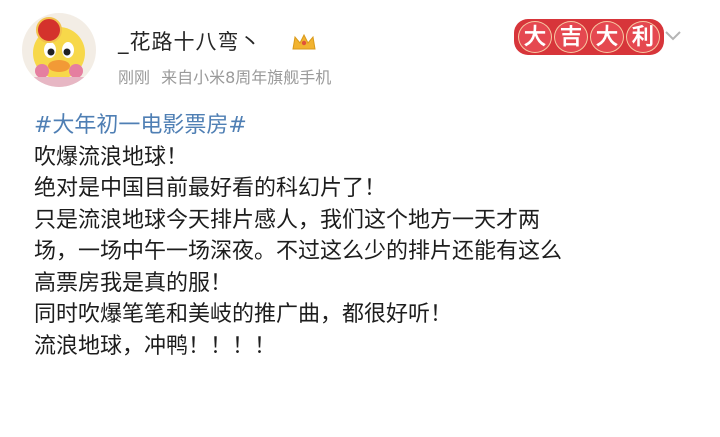 The height and width of the screenshot is (437, 720). Describe the element at coordinates (643, 37) in the screenshot. I see `badge-char: 利` at that location.